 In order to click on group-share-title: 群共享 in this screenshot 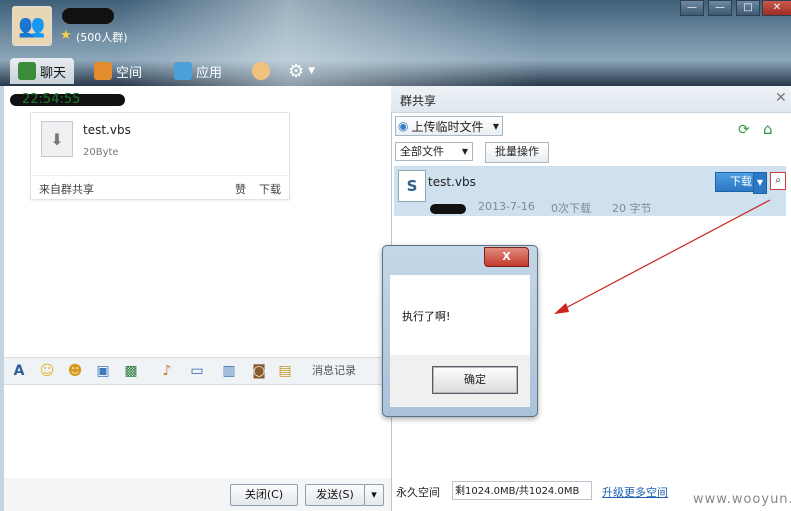, I will do `click(418, 101)`.